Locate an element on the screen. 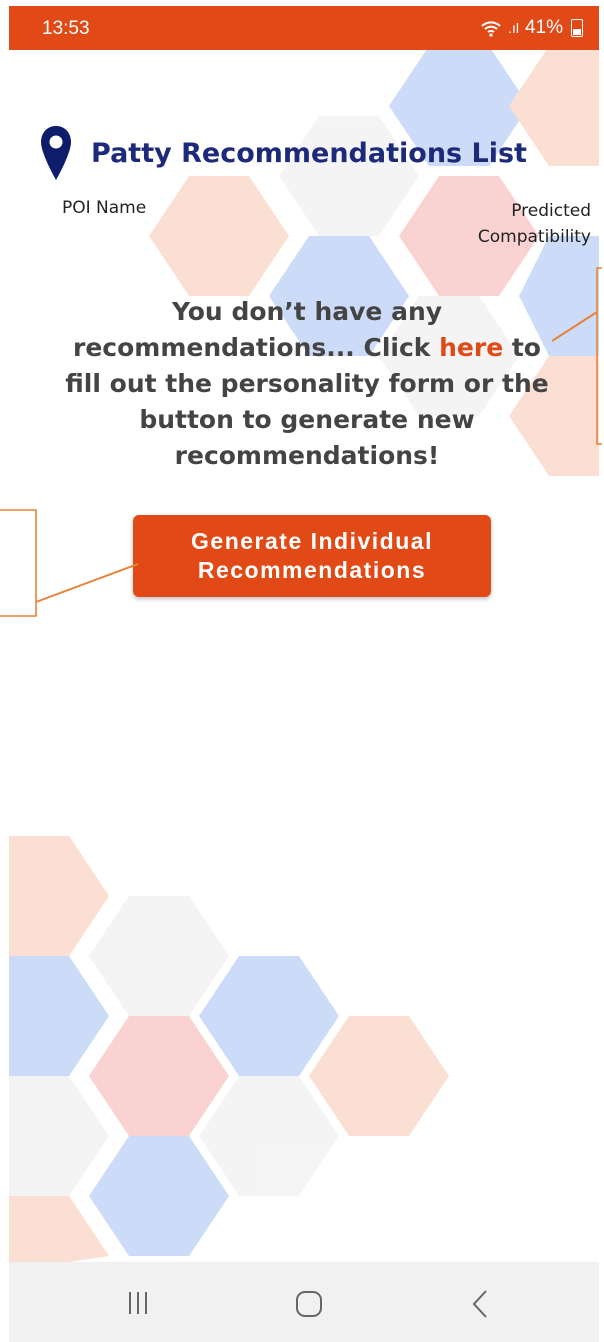 Image resolution: width=604 pixels, height=1342 pixels. status-time: 13:53 is located at coordinates (66, 28).